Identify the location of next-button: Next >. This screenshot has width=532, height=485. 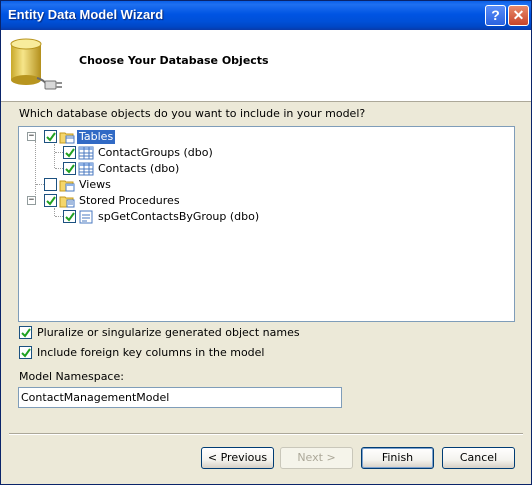
(316, 458).